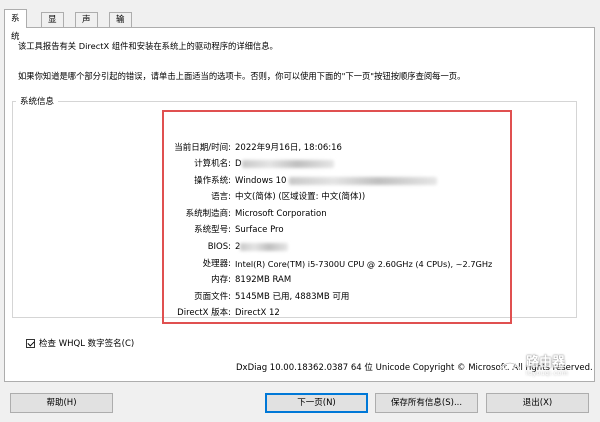  Describe the element at coordinates (546, 362) in the screenshot. I see `watermark-text: 路由器` at that location.